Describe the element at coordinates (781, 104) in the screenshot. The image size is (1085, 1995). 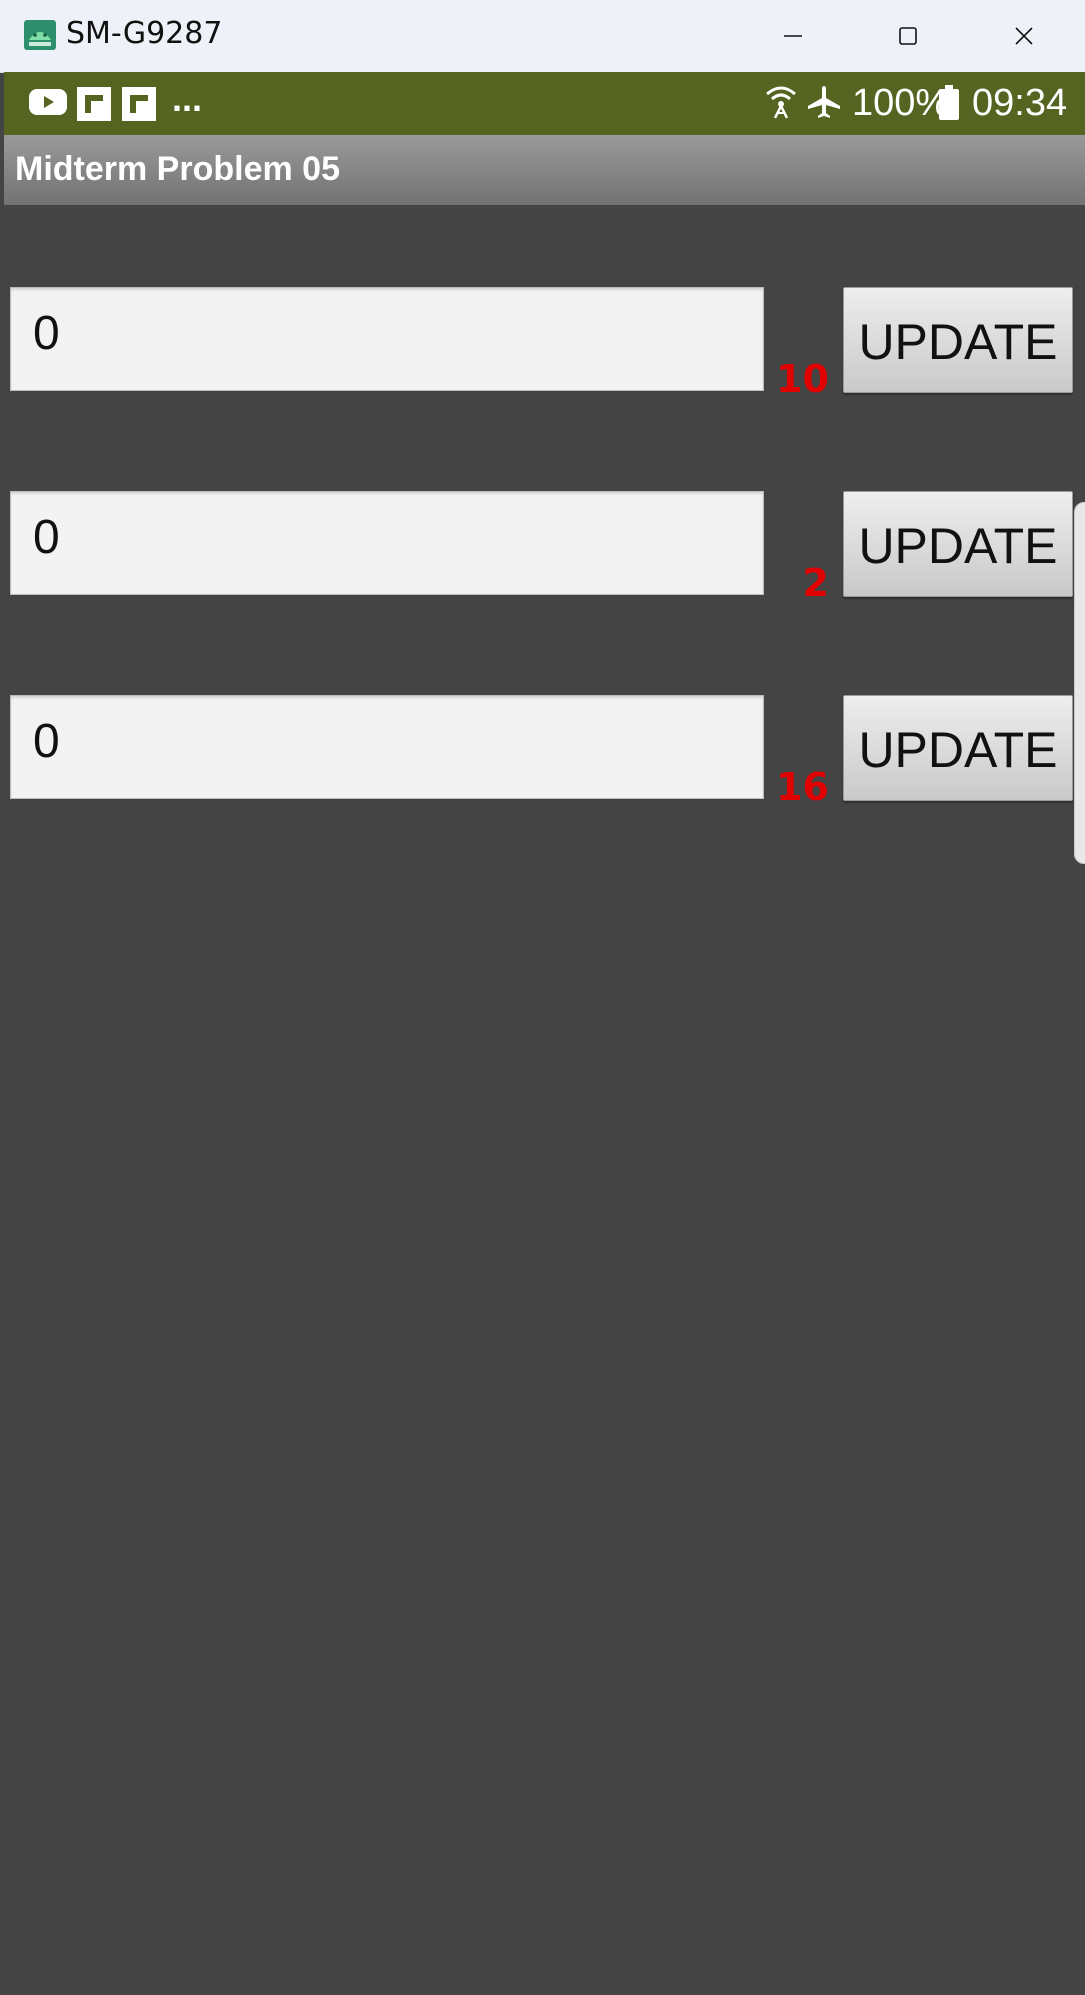
I see `wifi-calling-icon` at that location.